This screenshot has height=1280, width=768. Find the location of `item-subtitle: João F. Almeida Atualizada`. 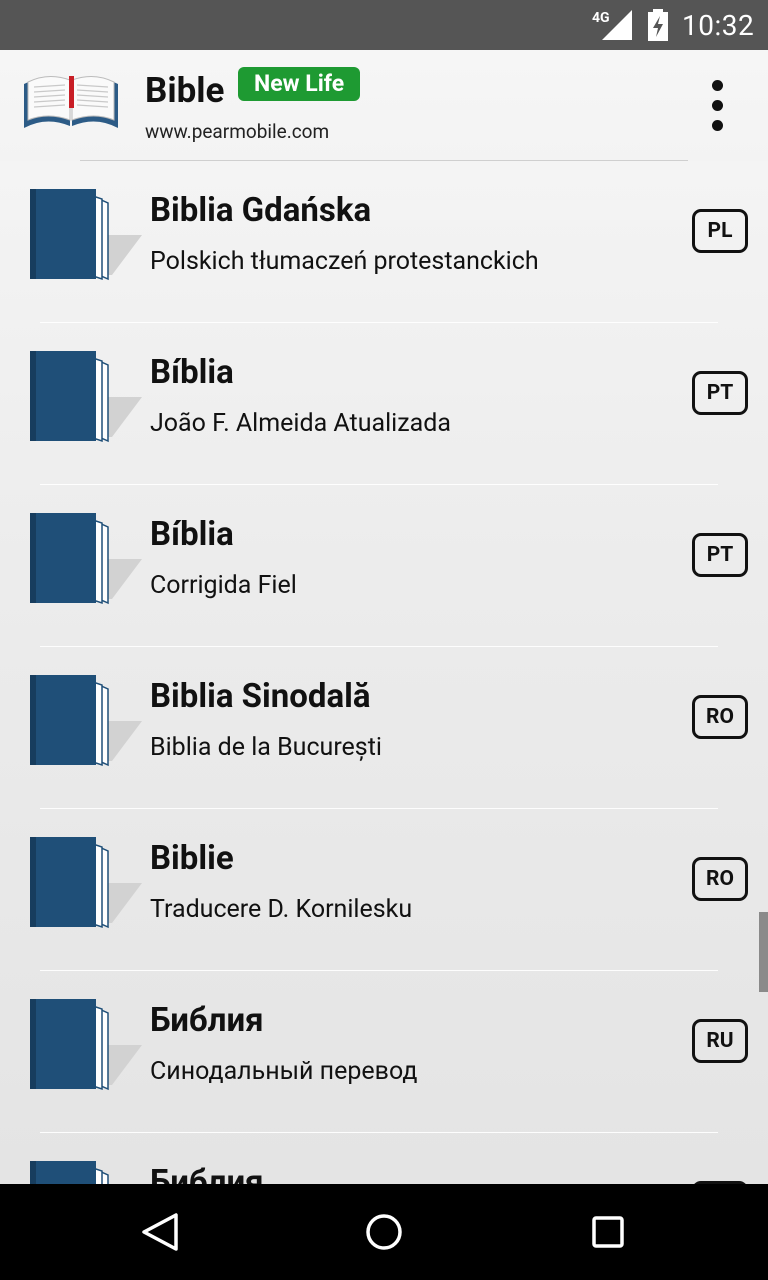

item-subtitle: João F. Almeida Atualizada is located at coordinates (300, 423).